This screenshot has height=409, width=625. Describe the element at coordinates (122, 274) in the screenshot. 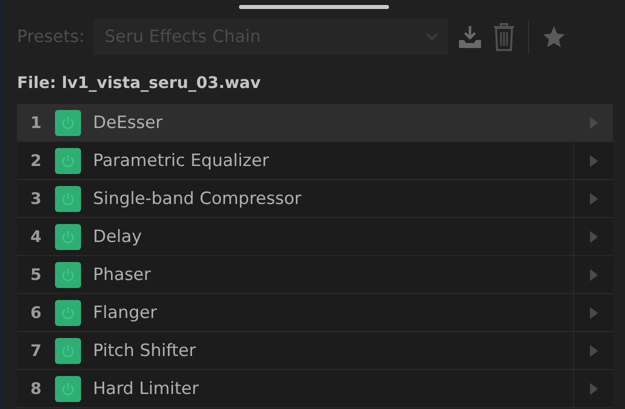

I see `effect-name: Phaser` at that location.